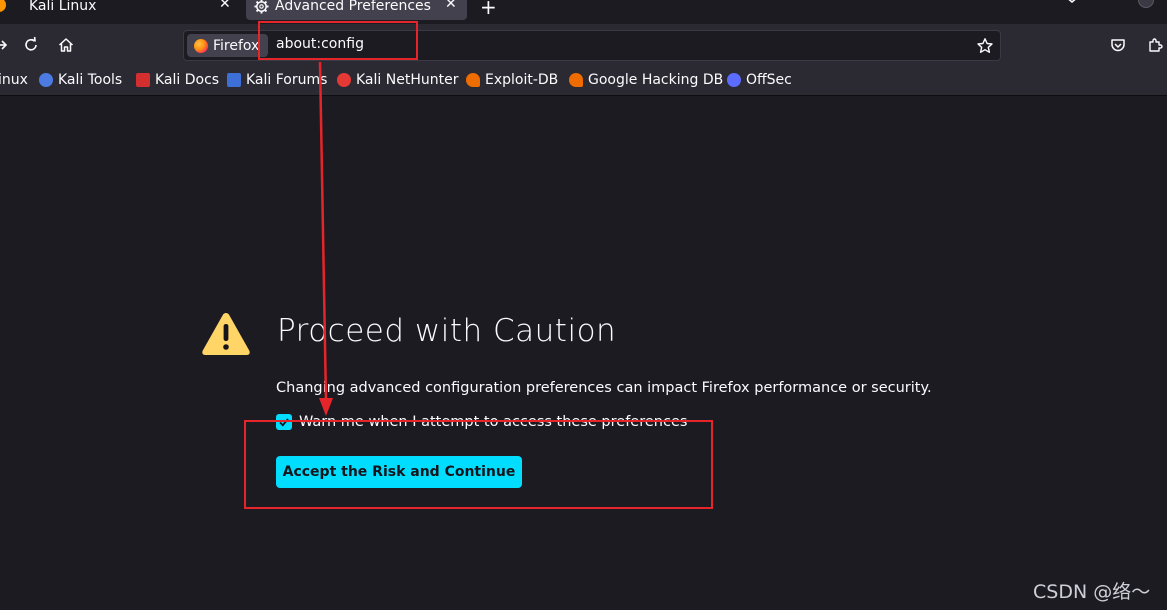  What do you see at coordinates (1092, 592) in the screenshot?
I see `csdn-watermark: CSDN @络～` at bounding box center [1092, 592].